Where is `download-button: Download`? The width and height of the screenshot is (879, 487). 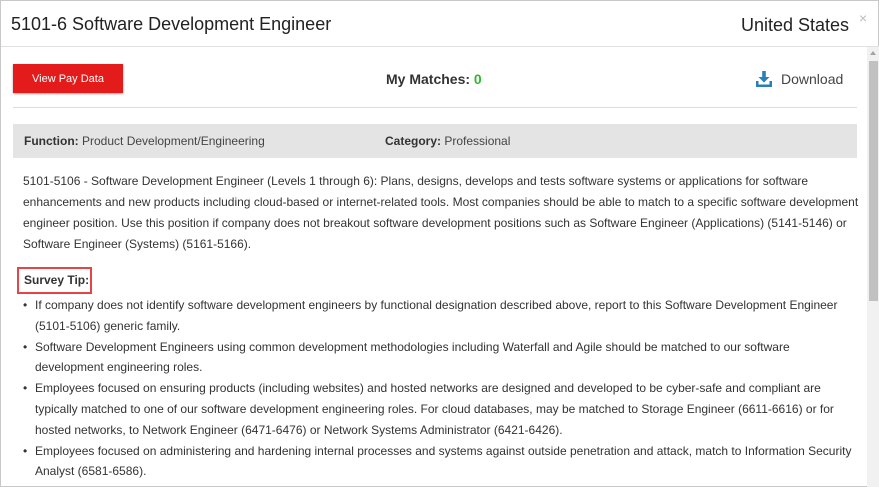
download-button: Download is located at coordinates (799, 79).